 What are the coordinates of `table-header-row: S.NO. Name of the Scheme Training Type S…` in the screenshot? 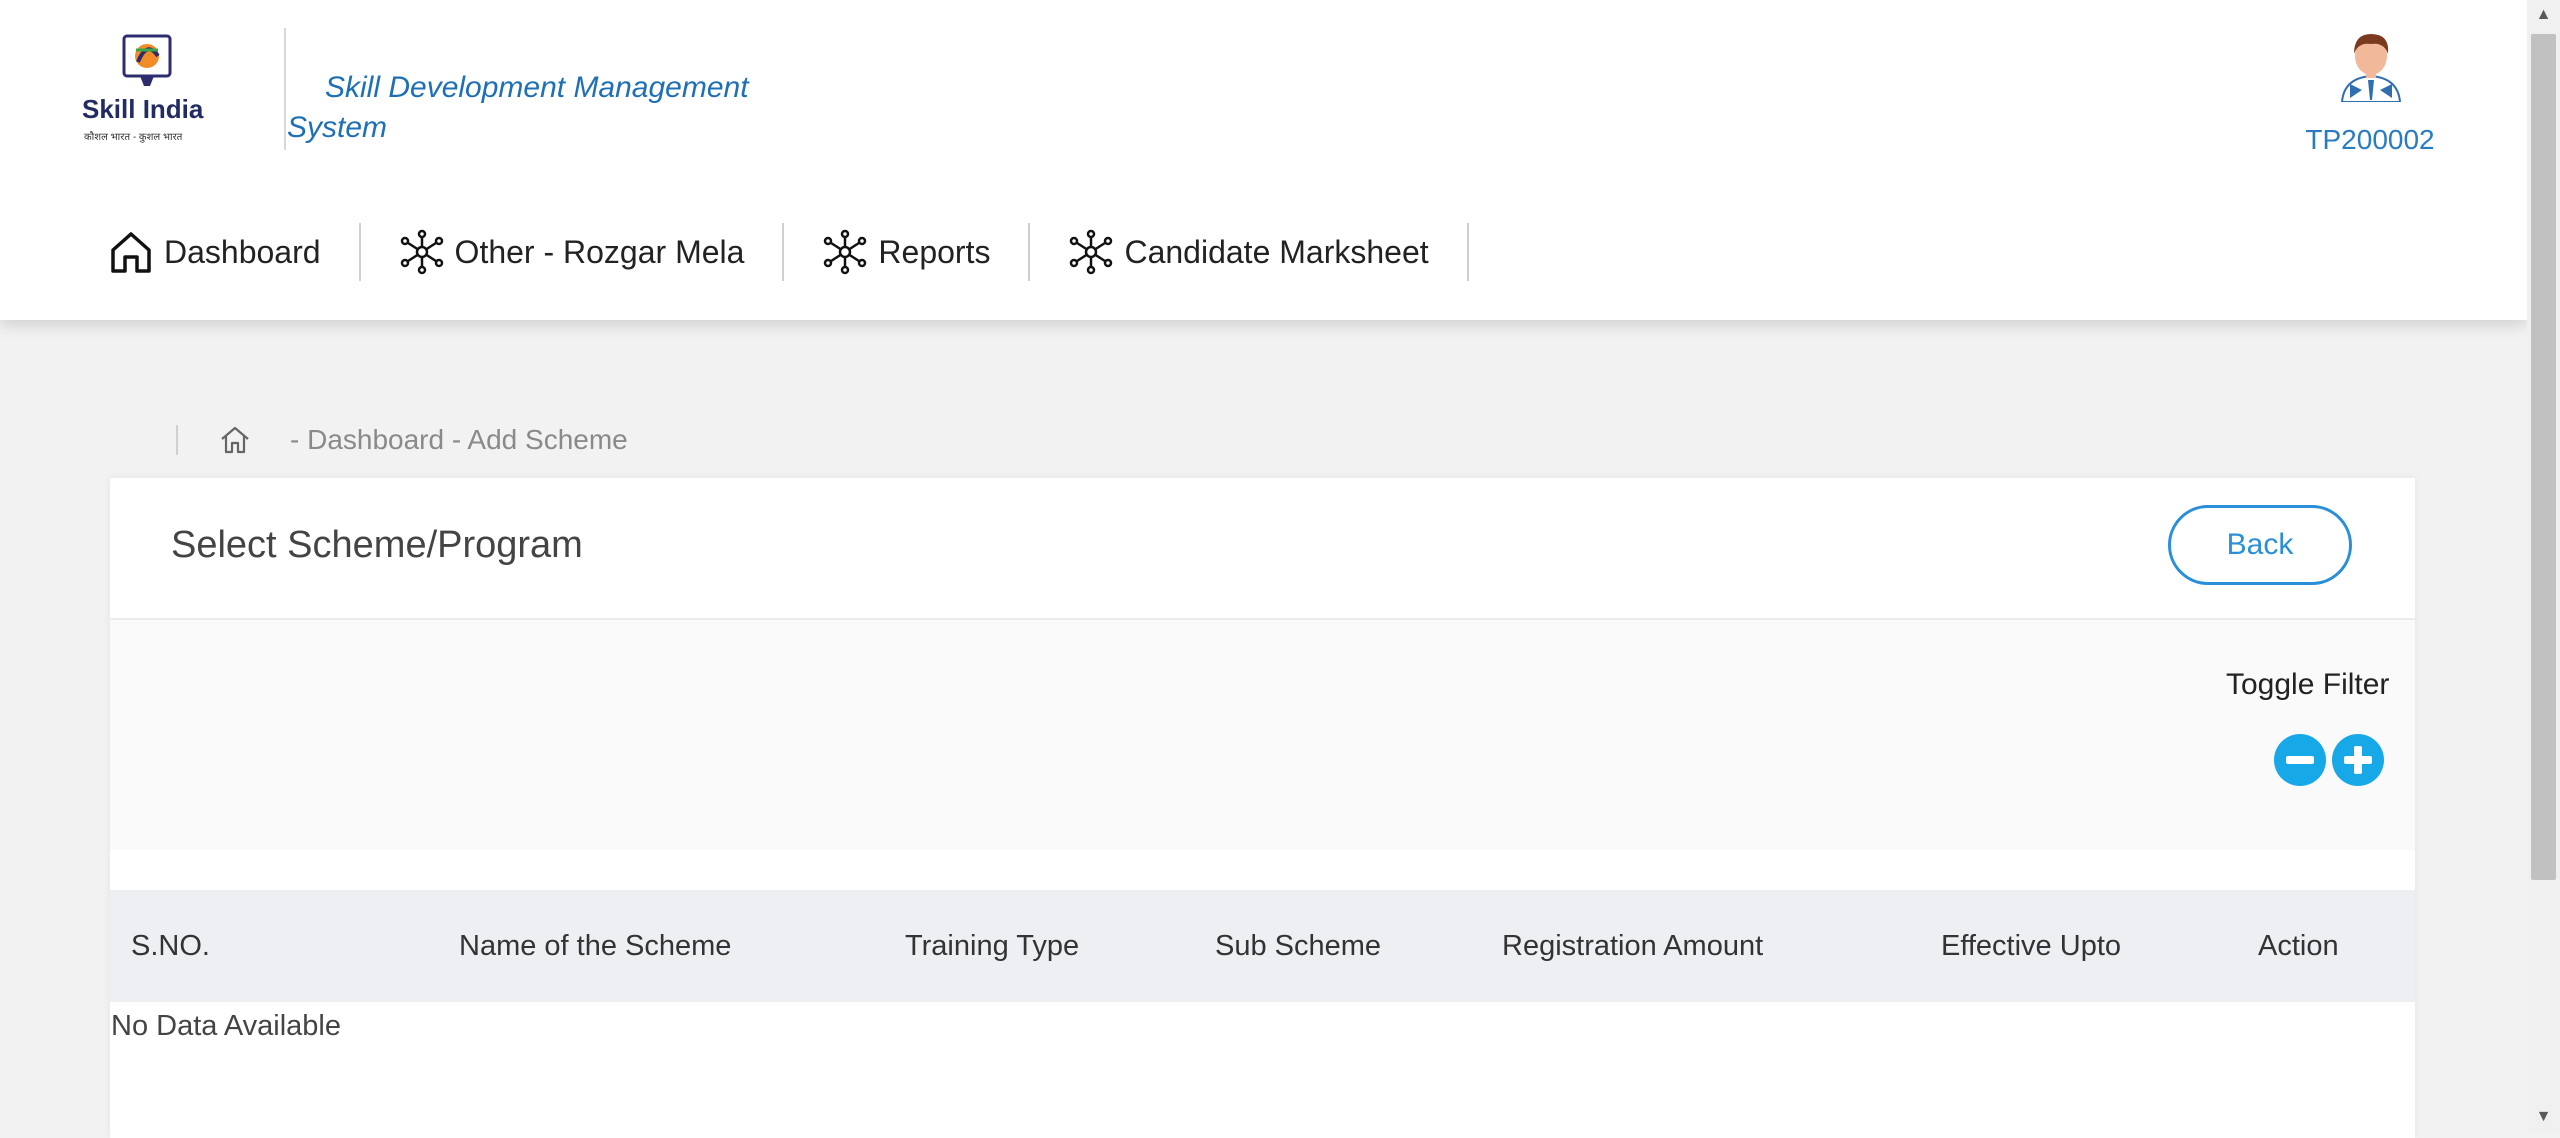 It's located at (1262, 946).